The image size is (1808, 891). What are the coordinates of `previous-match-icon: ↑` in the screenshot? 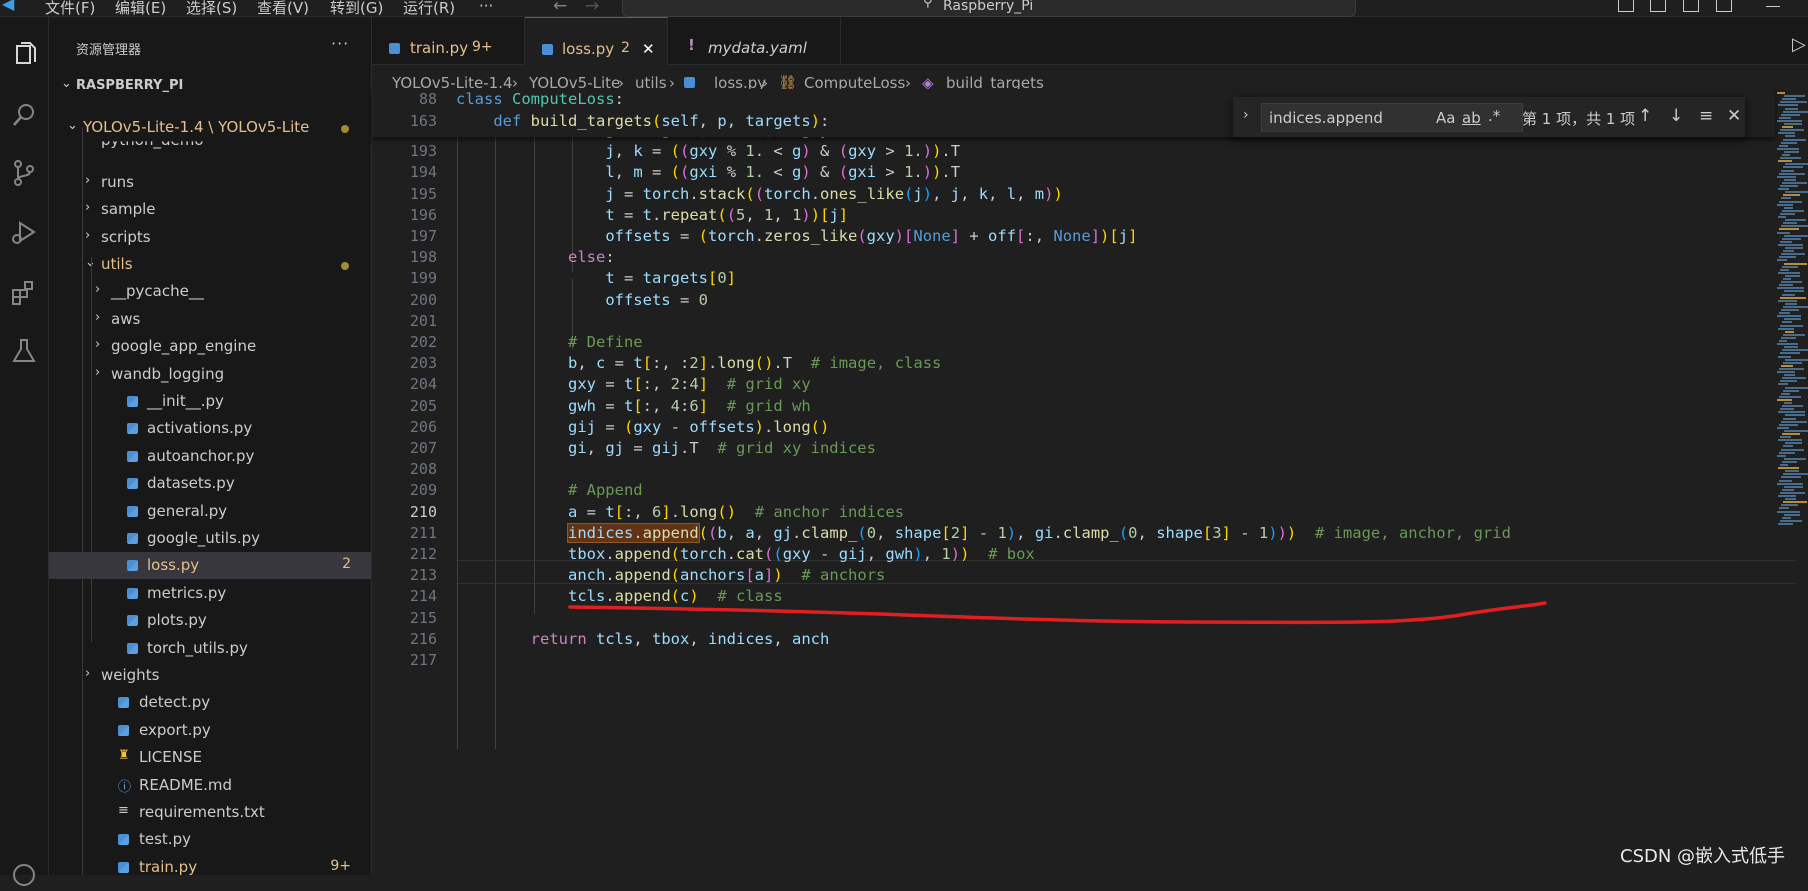 It's located at (1645, 116).